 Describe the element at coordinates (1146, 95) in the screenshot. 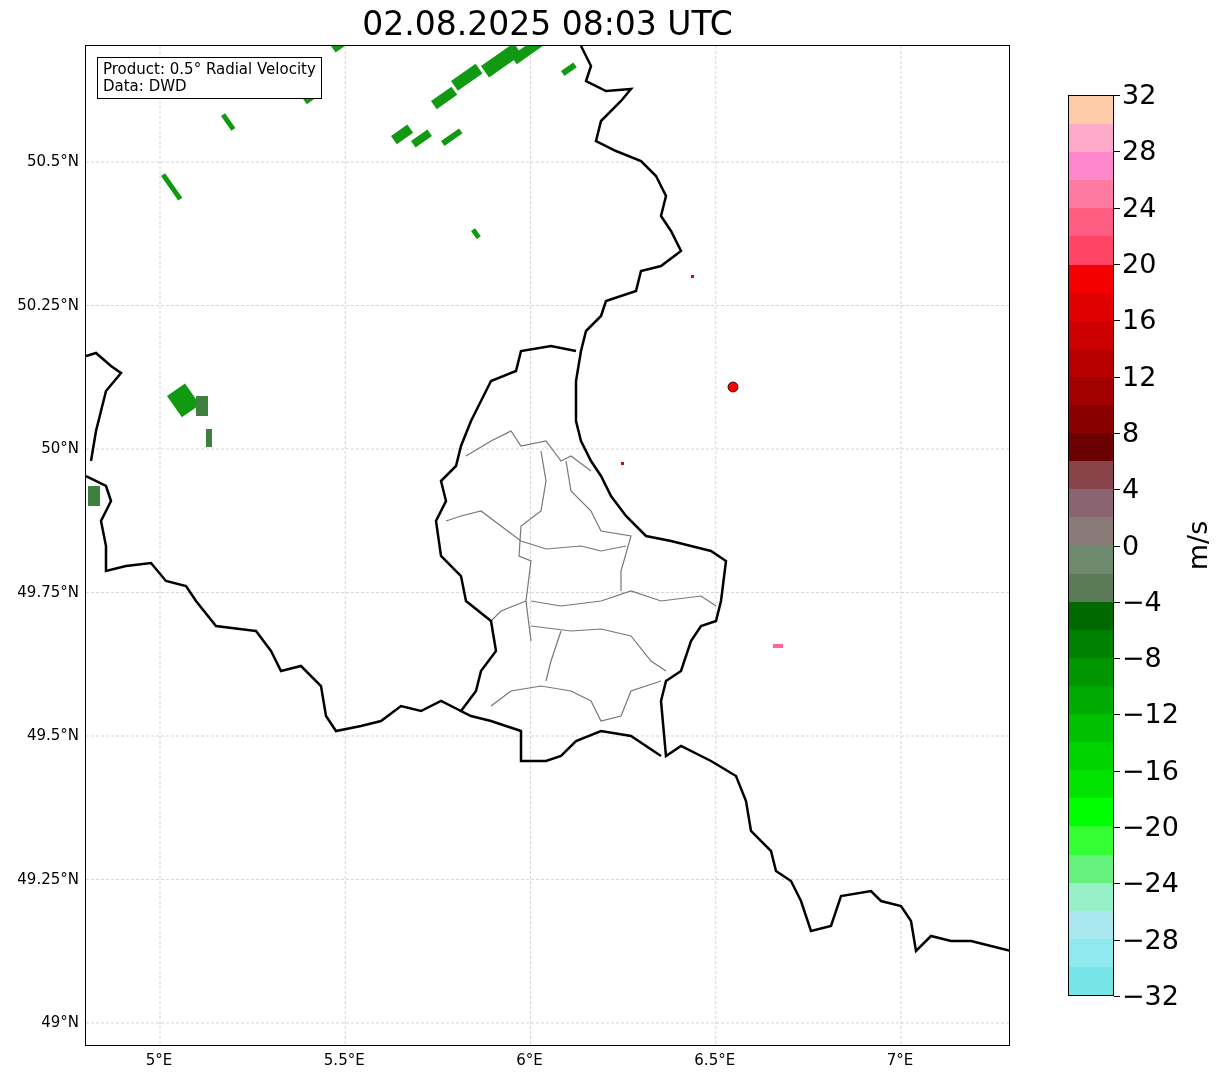

I see `colorbar-tick-label: 32` at that location.